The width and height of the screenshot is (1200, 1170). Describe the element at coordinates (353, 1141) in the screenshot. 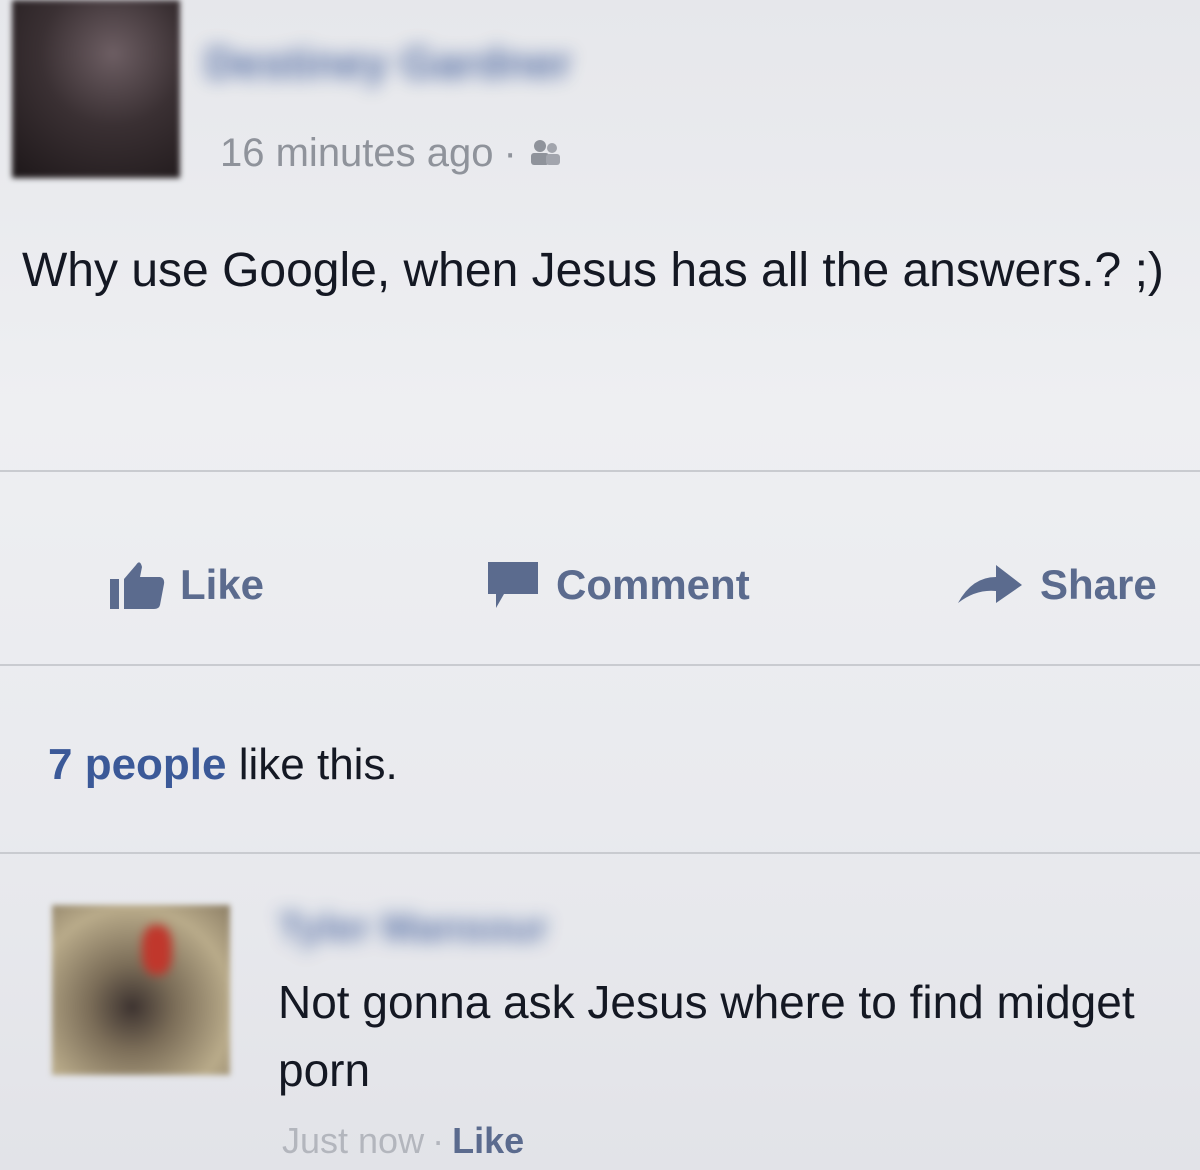

I see `comment-timestamp: Just now` at that location.